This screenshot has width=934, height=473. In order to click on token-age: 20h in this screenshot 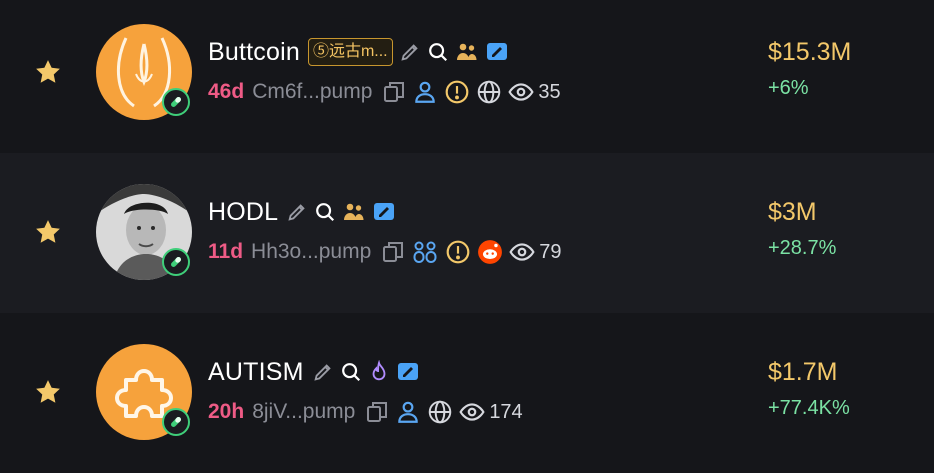, I will do `click(226, 411)`.